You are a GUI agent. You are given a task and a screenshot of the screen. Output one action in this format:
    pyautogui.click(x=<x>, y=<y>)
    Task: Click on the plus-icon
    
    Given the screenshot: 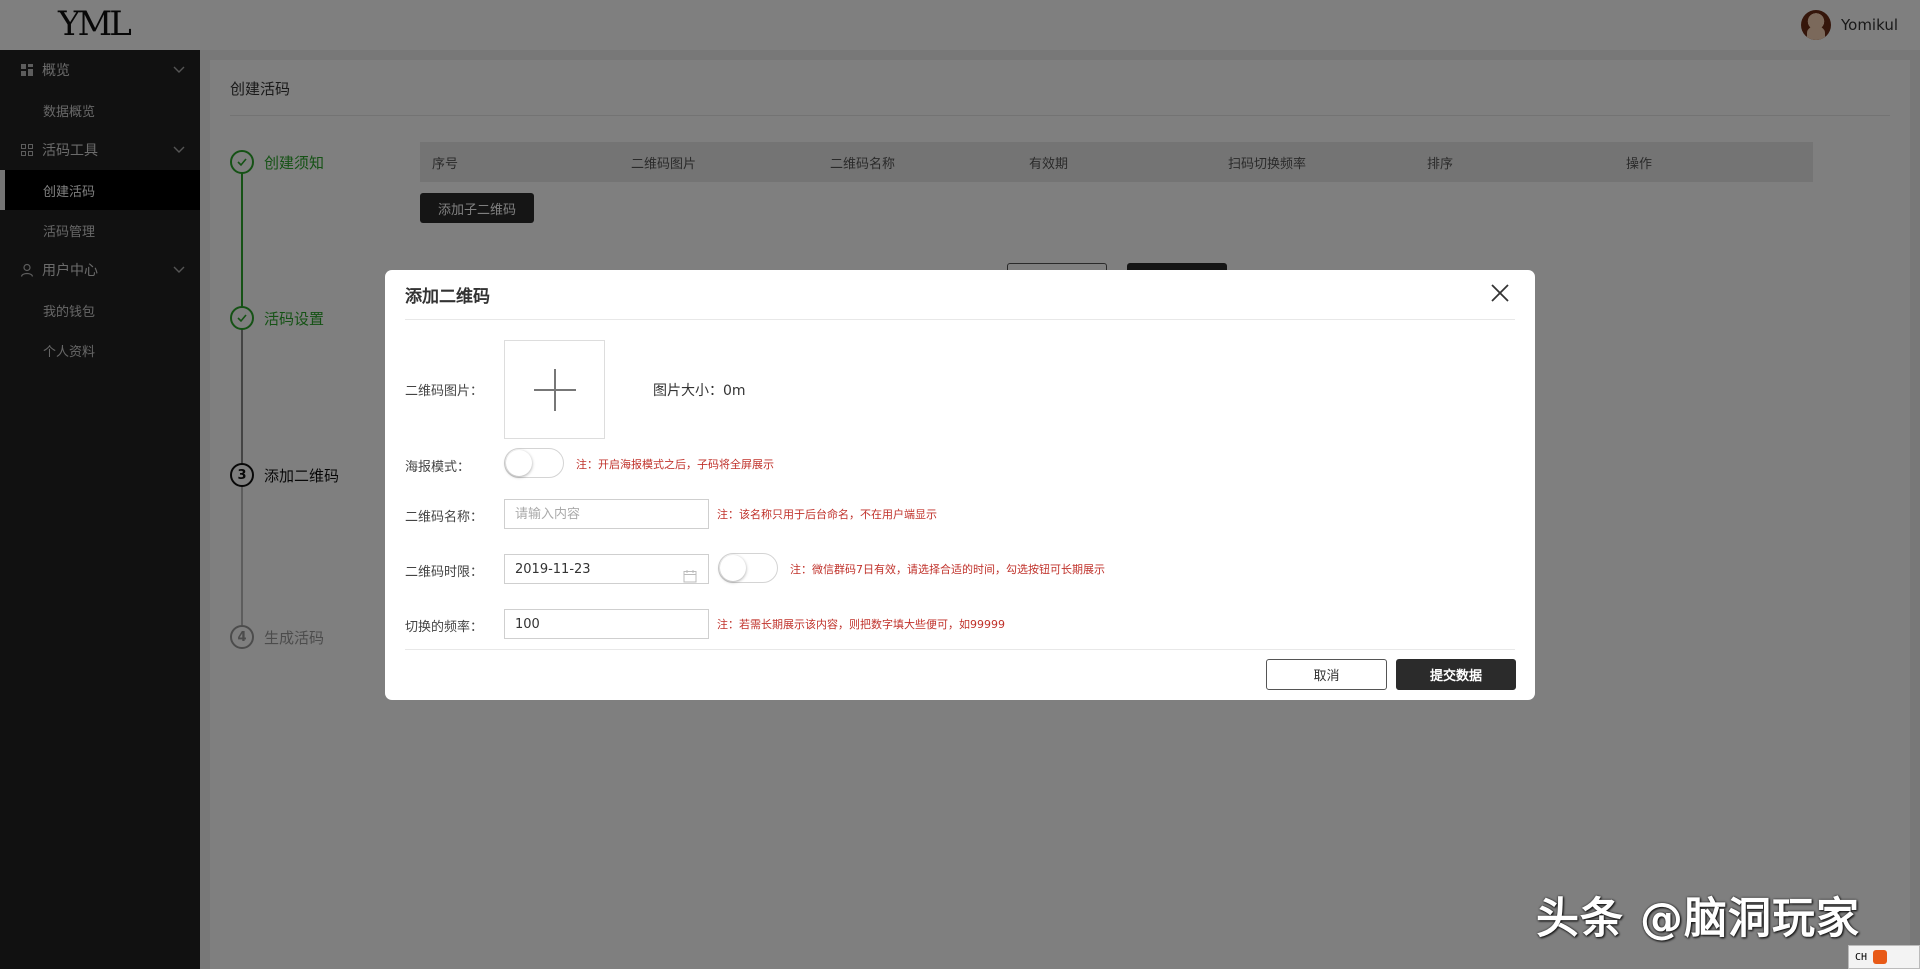 What is the action you would take?
    pyautogui.click(x=554, y=389)
    